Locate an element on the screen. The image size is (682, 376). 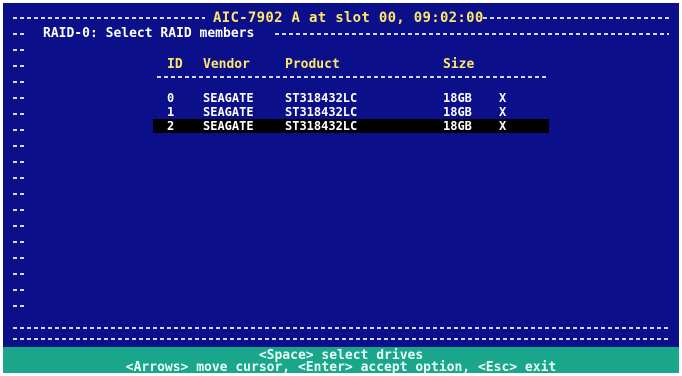
drive-row-2: 2 SEAGATE ST318432LC 18GB X is located at coordinates (351, 126).